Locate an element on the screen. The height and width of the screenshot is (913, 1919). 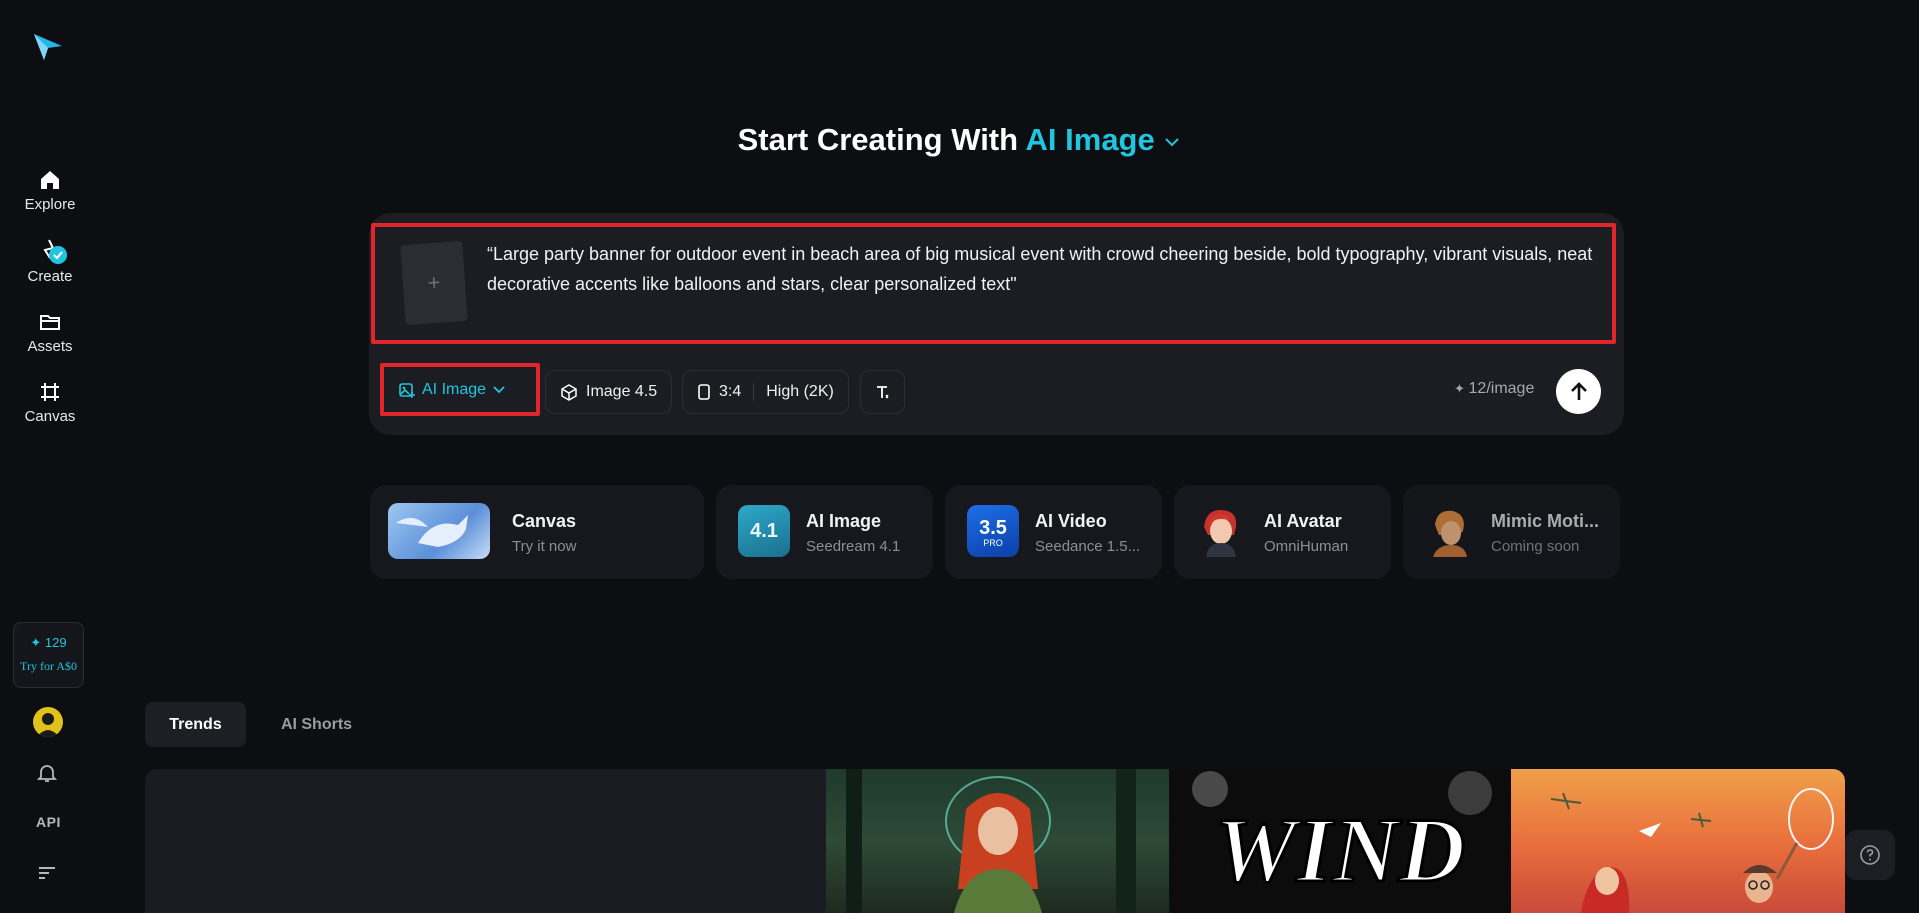
model-label: Image 4.5 is located at coordinates (622, 391).